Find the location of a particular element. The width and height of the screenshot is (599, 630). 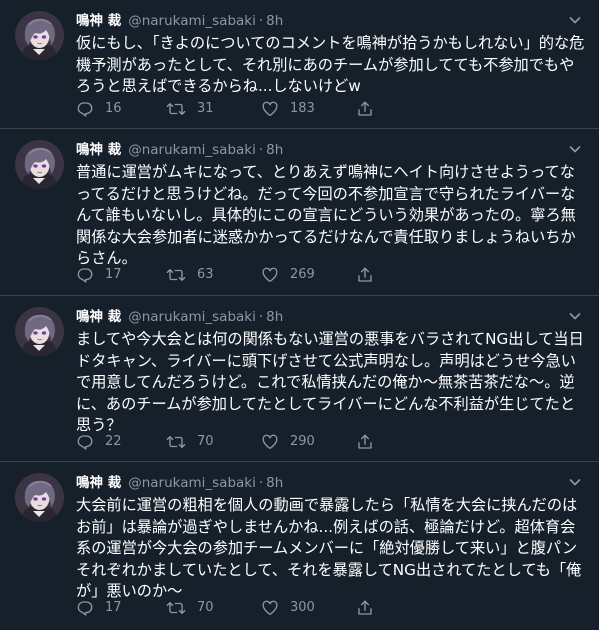

reply-button: 16 is located at coordinates (99, 109).